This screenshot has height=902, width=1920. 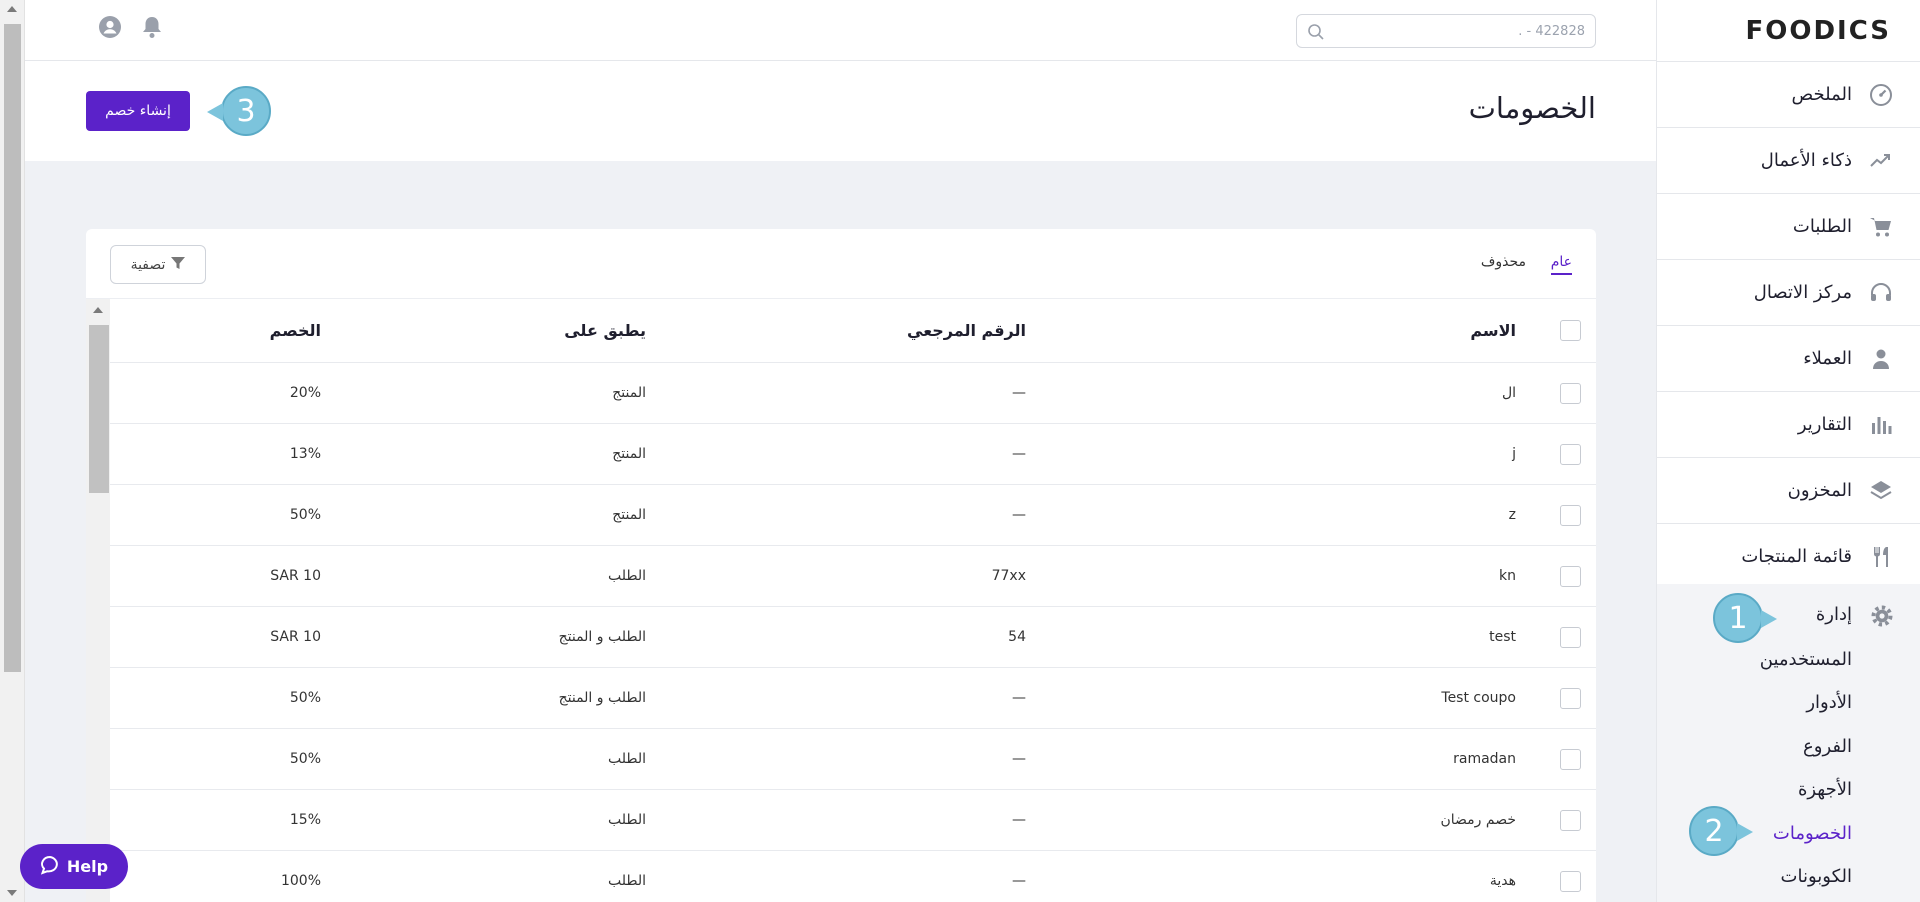 I want to click on sidebar-item-business-intelligence: ذكاء الأعمال, so click(x=1788, y=161).